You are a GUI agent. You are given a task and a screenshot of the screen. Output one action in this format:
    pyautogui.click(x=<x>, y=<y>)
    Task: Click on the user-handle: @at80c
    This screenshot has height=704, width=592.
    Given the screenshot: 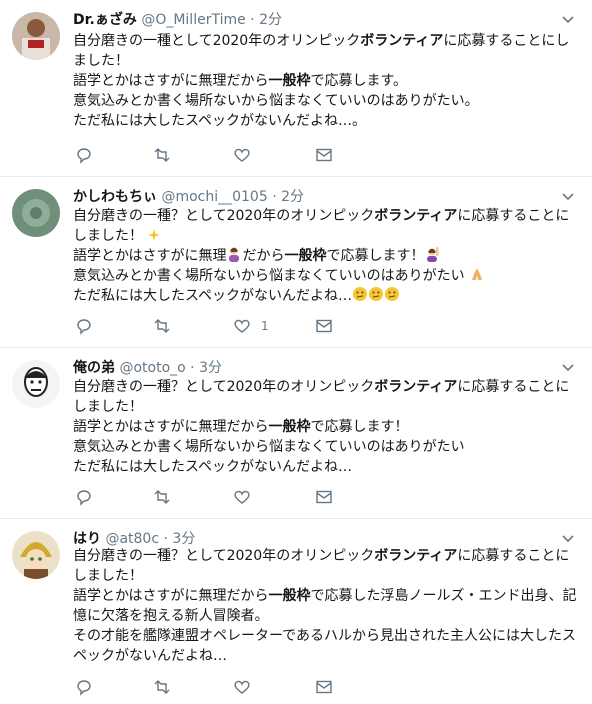 What is the action you would take?
    pyautogui.click(x=132, y=539)
    